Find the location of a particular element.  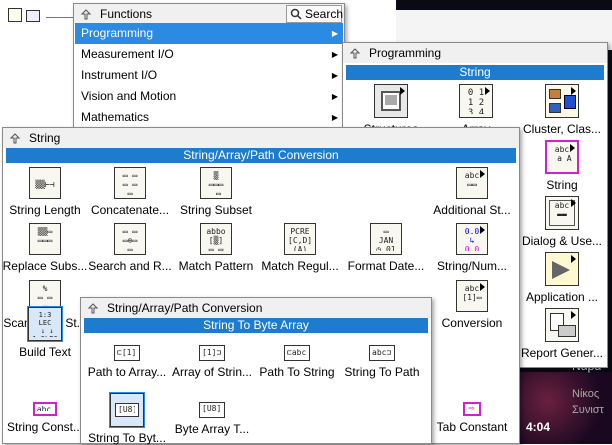

palette-item-string-subset: ▒ ▭▭▭ ▭ String Subset is located at coordinates (216, 192).